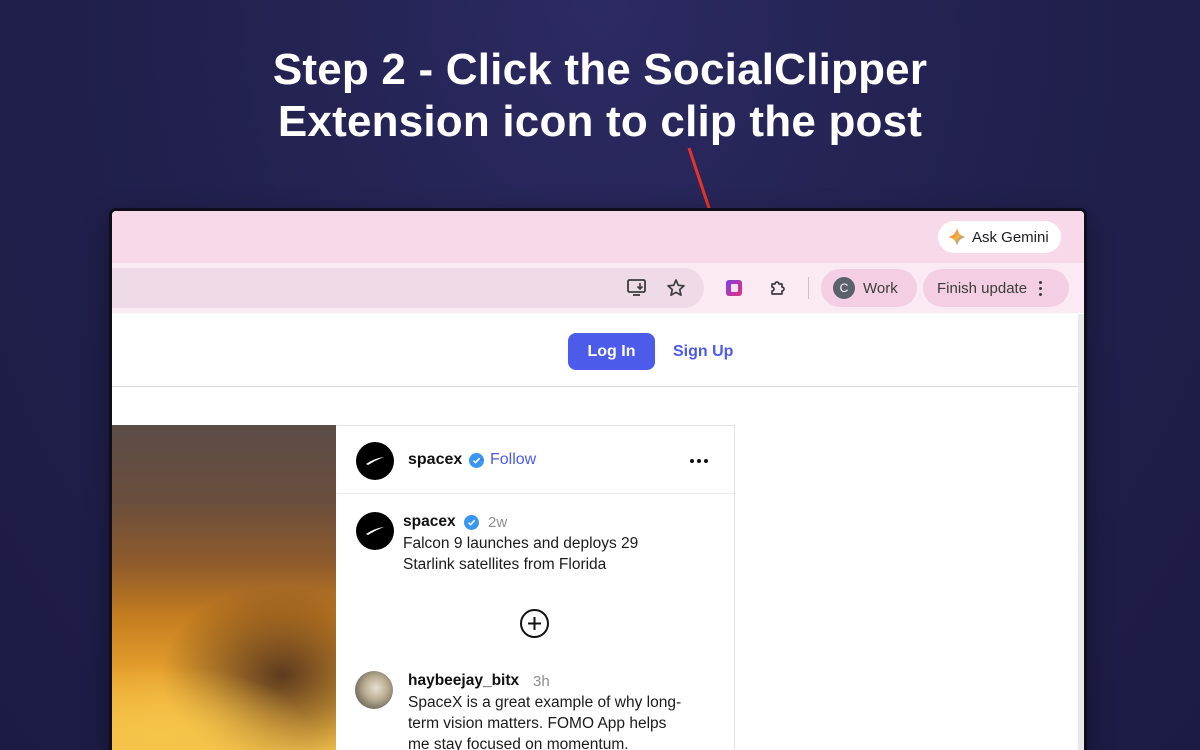 The height and width of the screenshot is (750, 1200). Describe the element at coordinates (435, 460) in the screenshot. I see `post-author: spacex` at that location.